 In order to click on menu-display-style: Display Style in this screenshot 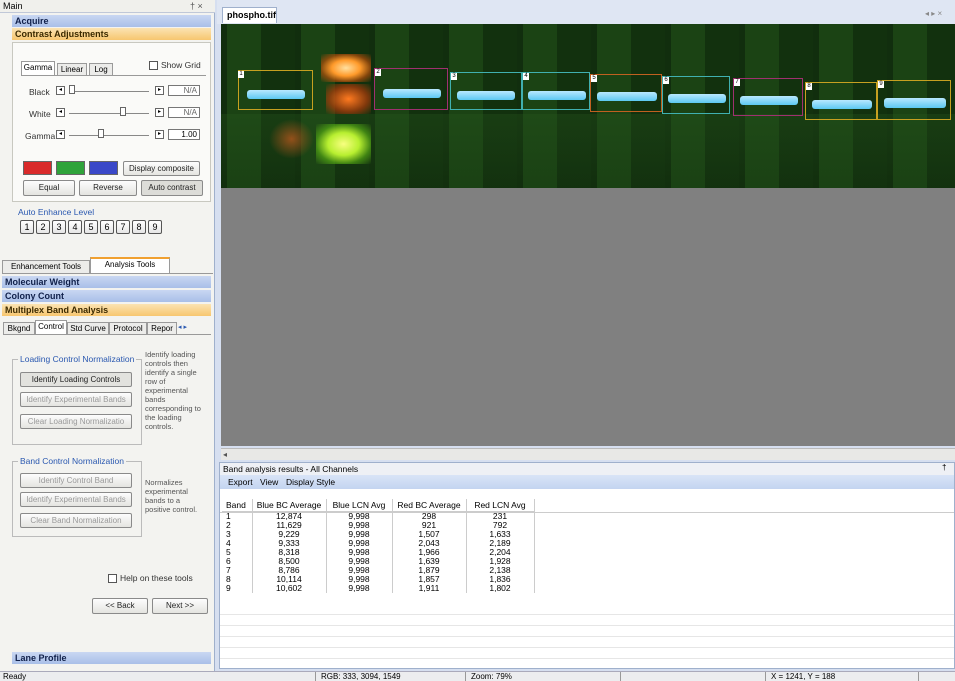, I will do `click(310, 482)`.